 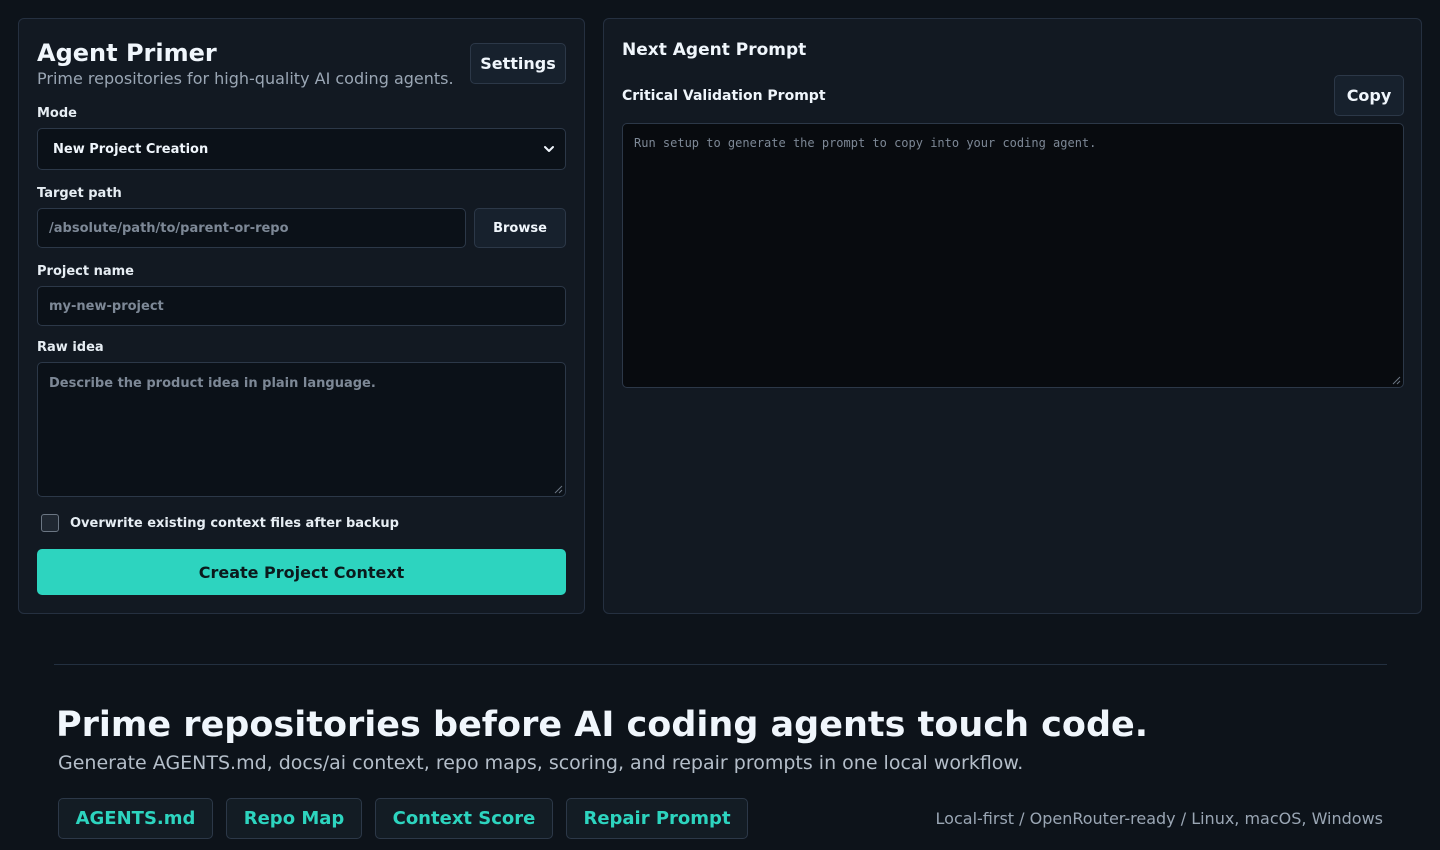 What do you see at coordinates (720, 664) in the screenshot?
I see `section-divider` at bounding box center [720, 664].